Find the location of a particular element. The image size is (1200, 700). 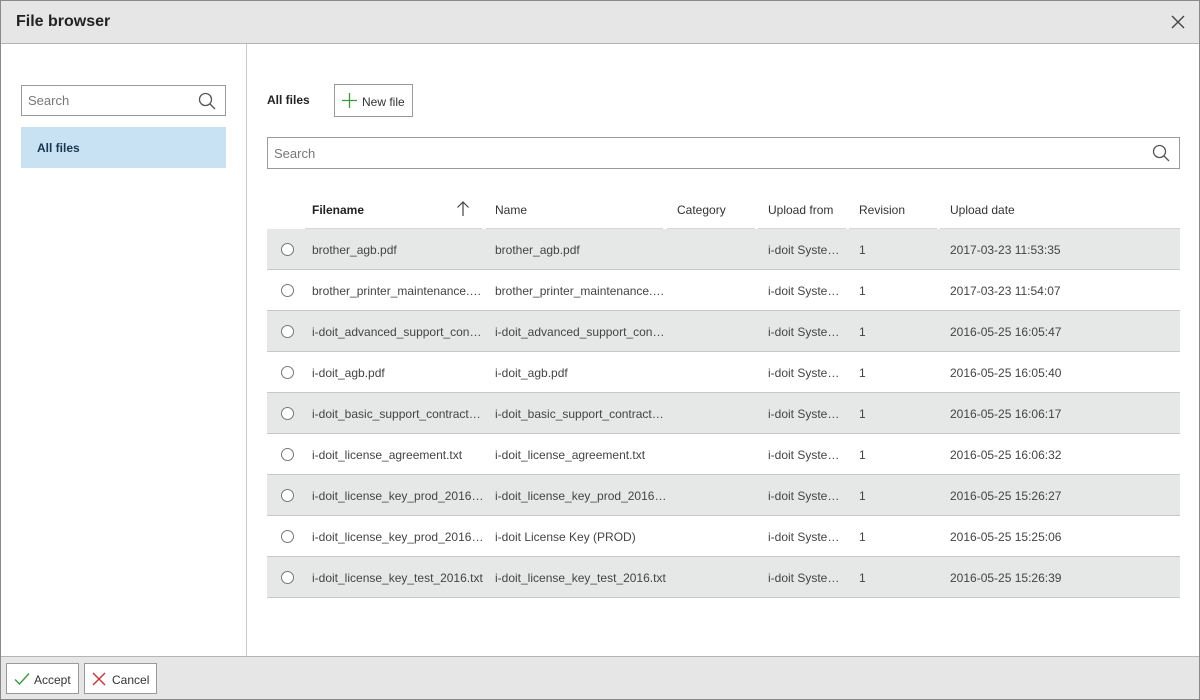

plus-icon is located at coordinates (349, 102).